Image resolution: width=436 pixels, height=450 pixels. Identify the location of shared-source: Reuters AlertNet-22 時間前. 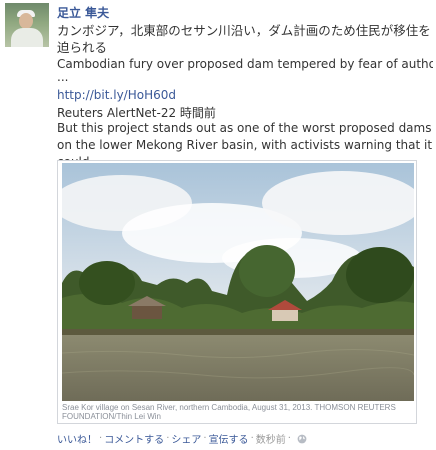
(136, 113).